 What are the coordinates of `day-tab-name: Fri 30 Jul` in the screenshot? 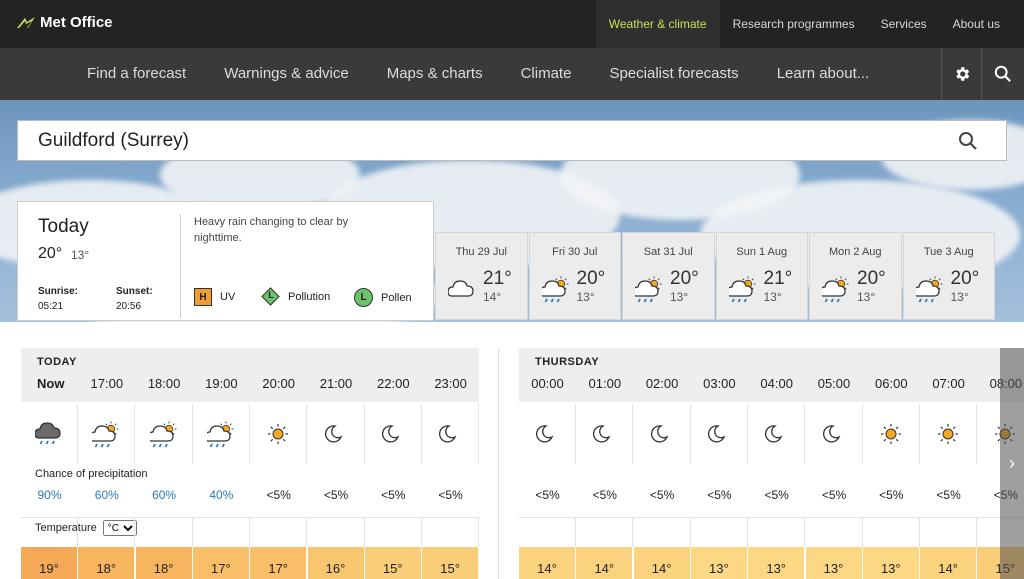 It's located at (575, 252).